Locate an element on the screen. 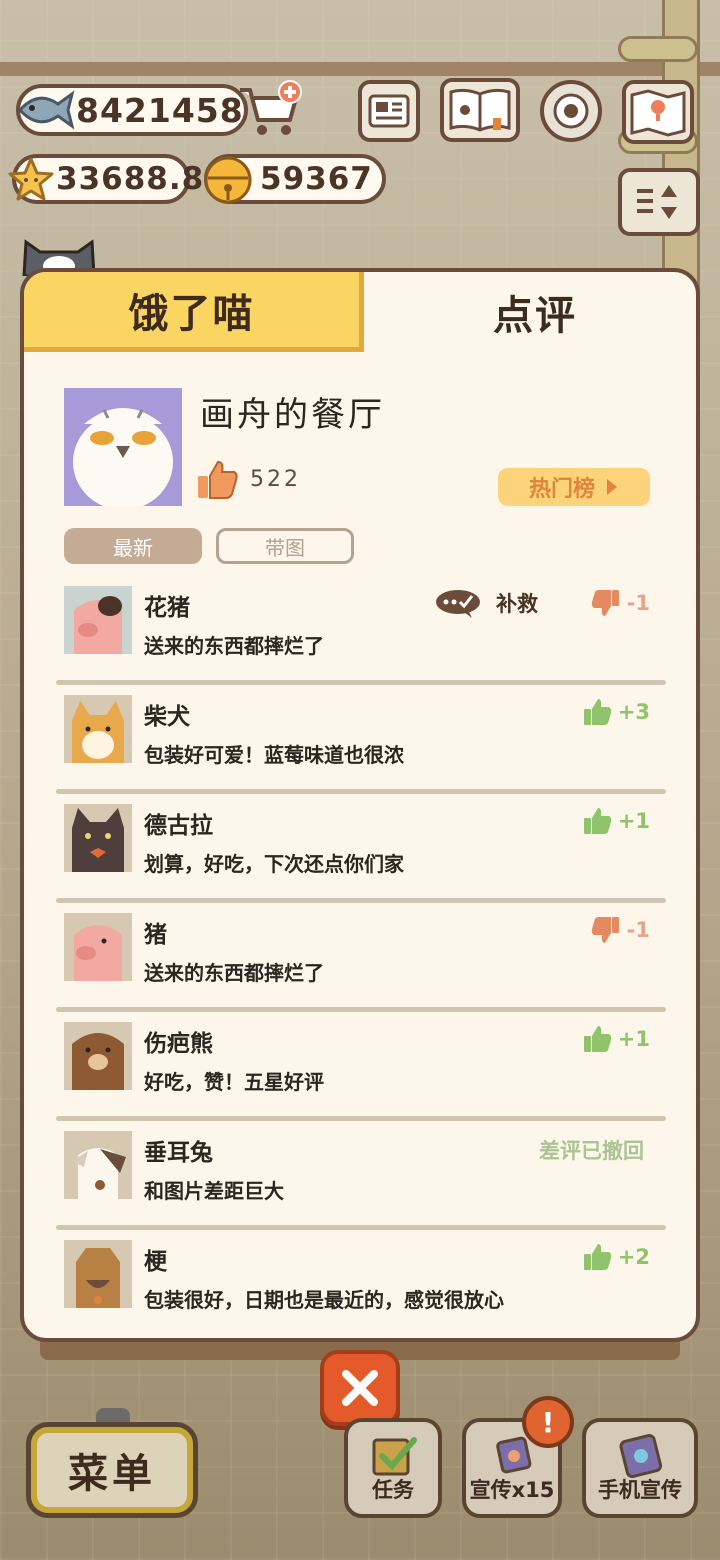  close-button is located at coordinates (360, 1388).